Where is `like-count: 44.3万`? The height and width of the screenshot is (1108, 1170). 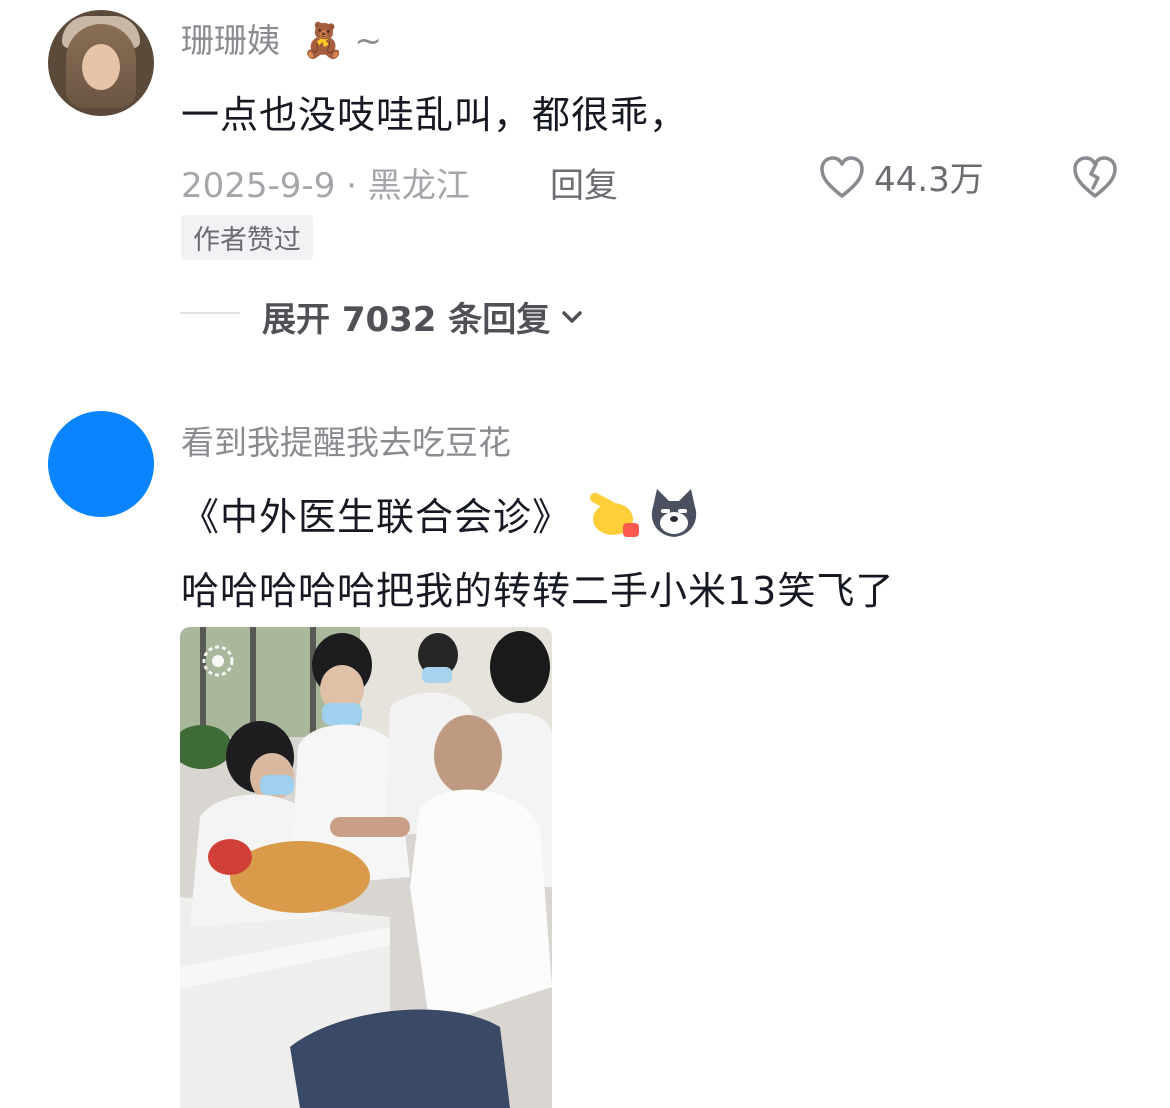 like-count: 44.3万 is located at coordinates (929, 180).